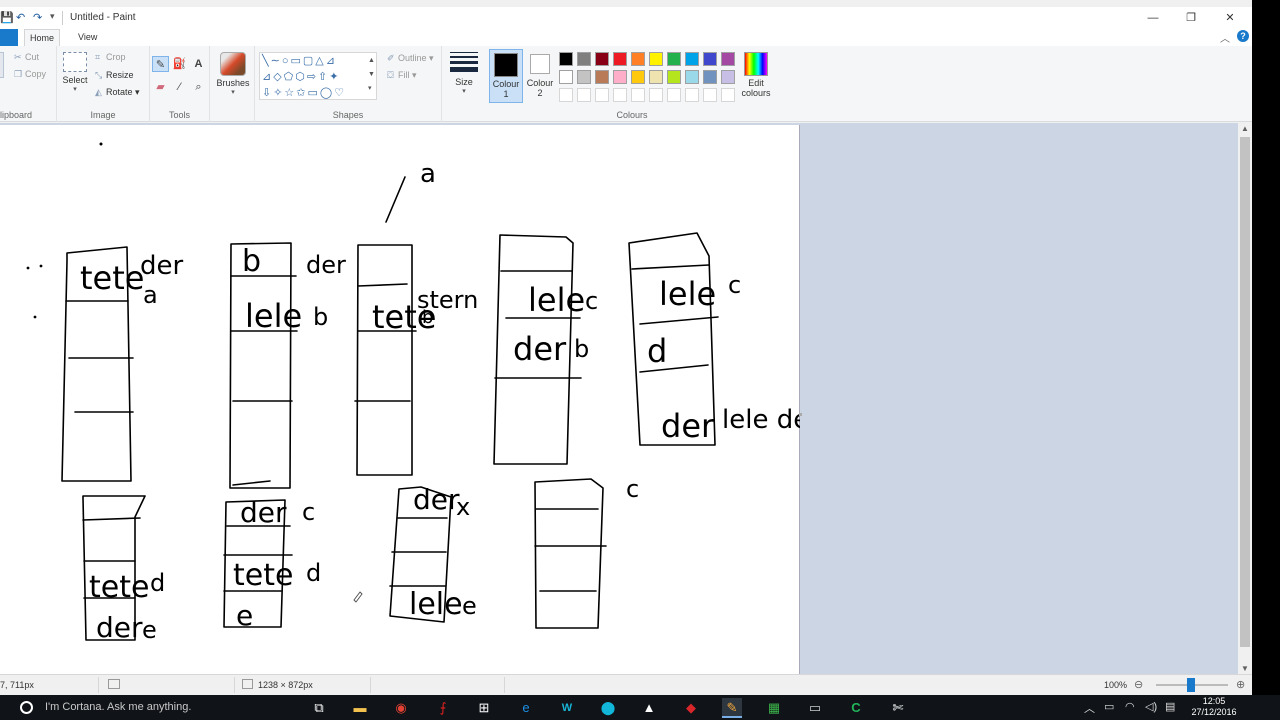 Image resolution: width=1280 pixels, height=720 pixels. I want to click on select-button: Select ▾, so click(75, 72).